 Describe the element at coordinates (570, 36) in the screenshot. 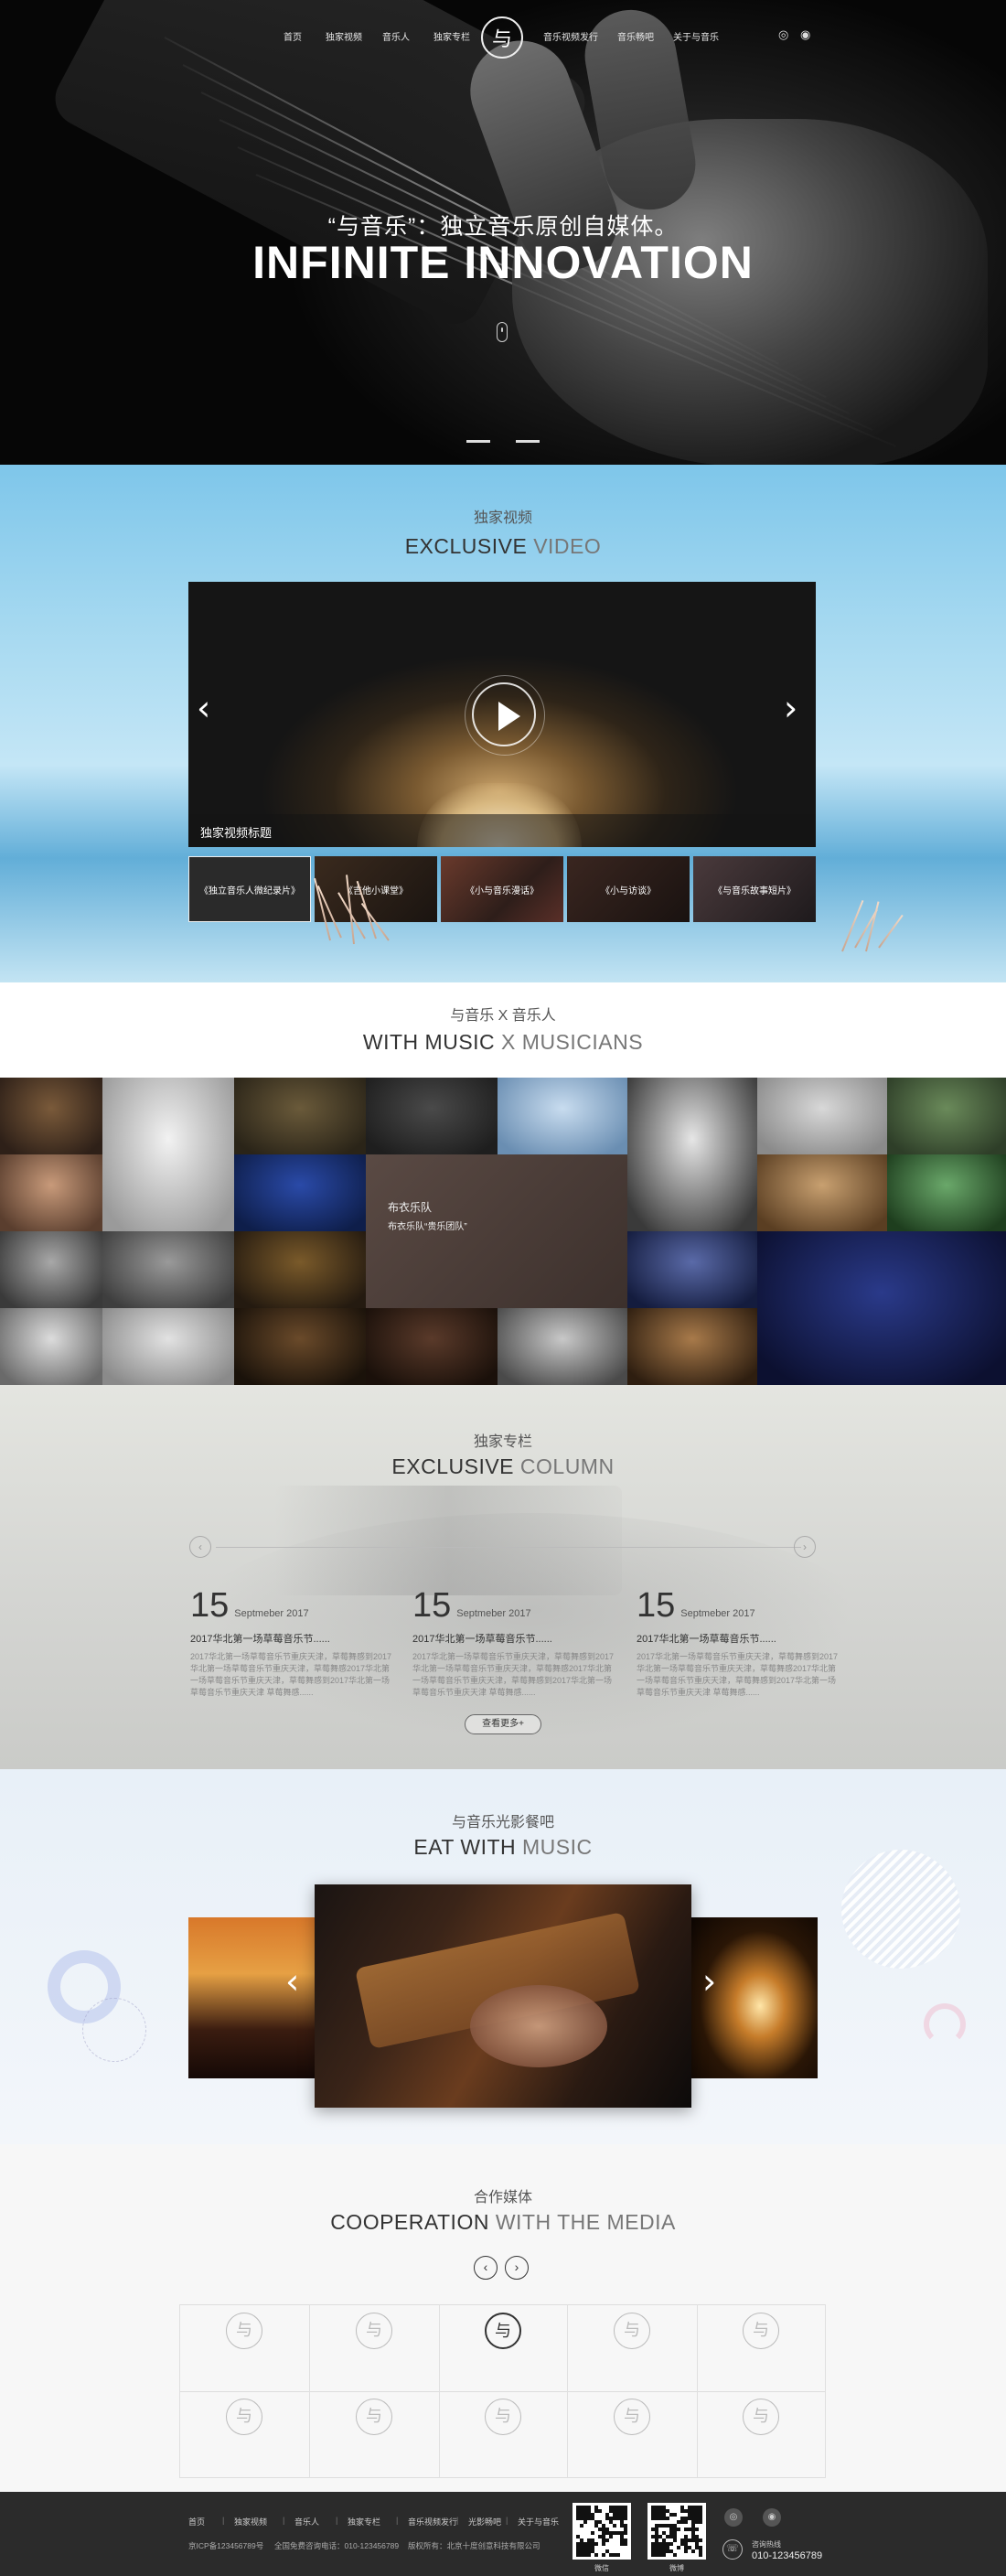

I see `nav-item-release: 音乐视频发行` at that location.